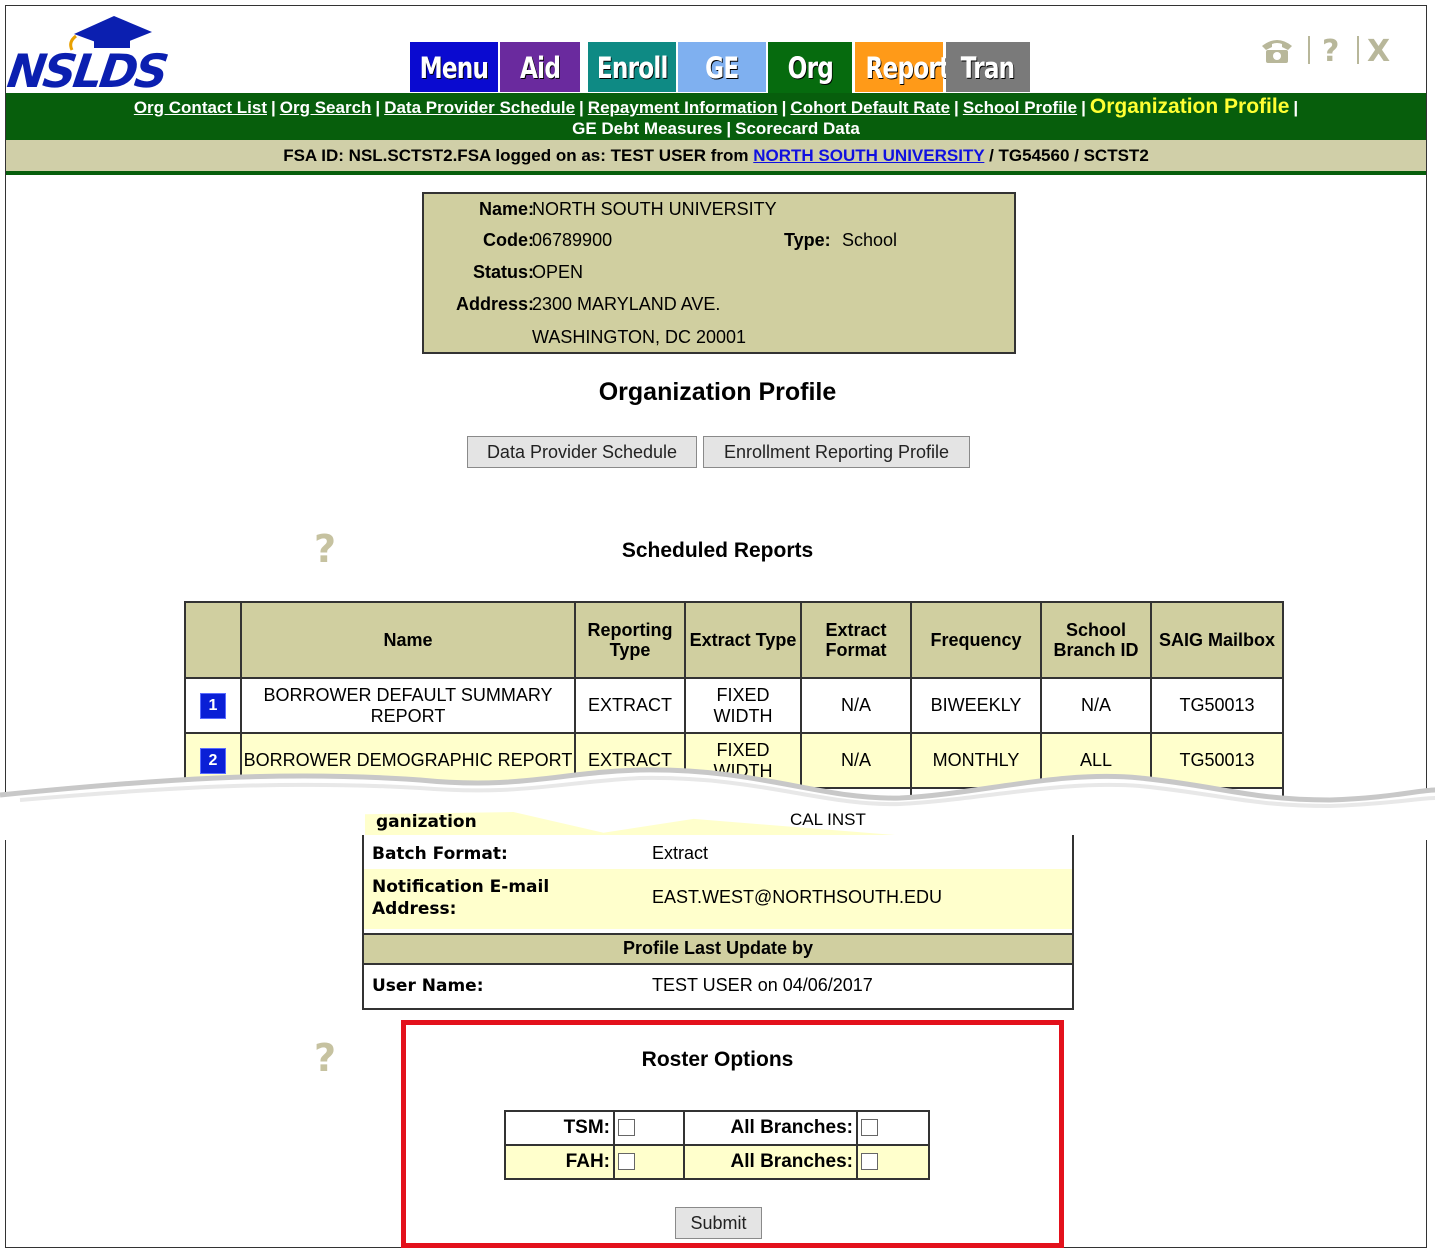 This screenshot has width=1435, height=1256. What do you see at coordinates (626, 304) in the screenshot?
I see `address-line-1: 2300 MARYLAND AVE.` at bounding box center [626, 304].